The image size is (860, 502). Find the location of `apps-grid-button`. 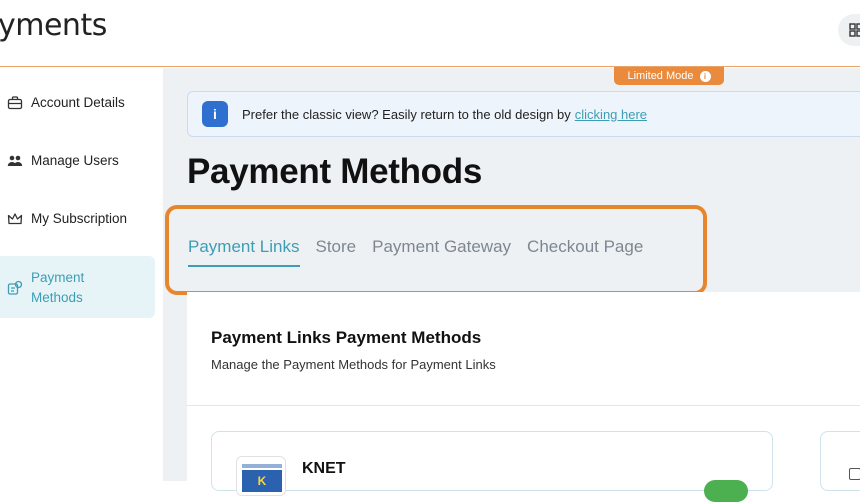

apps-grid-button is located at coordinates (849, 30).